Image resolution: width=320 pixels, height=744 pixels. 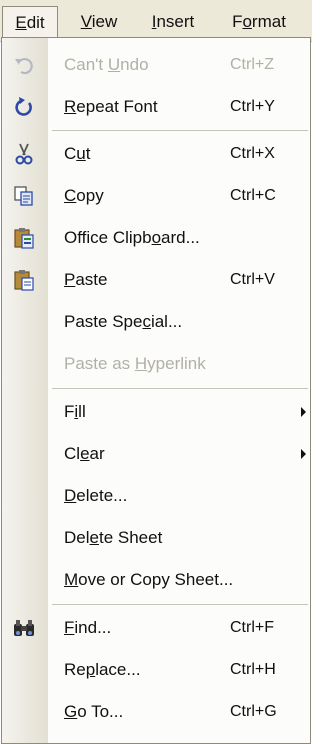 I want to click on copy-icon, so click(x=24, y=196).